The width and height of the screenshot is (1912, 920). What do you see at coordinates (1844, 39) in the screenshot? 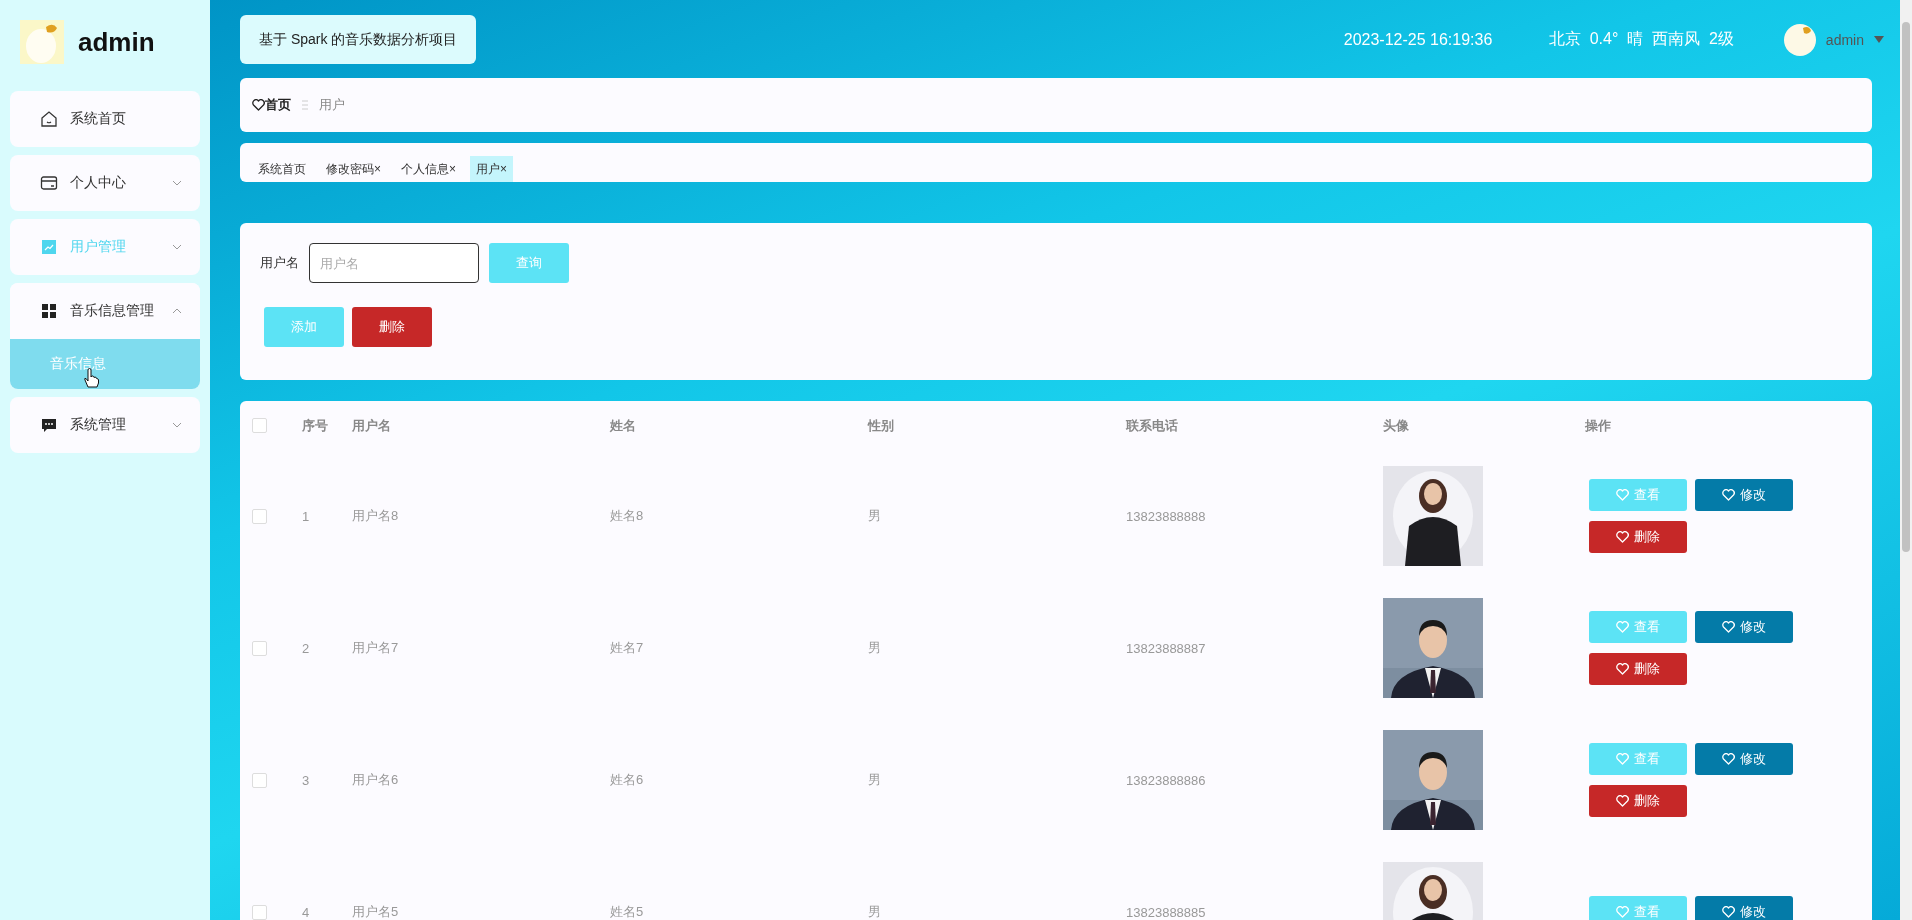
I see `user-name: admin` at bounding box center [1844, 39].